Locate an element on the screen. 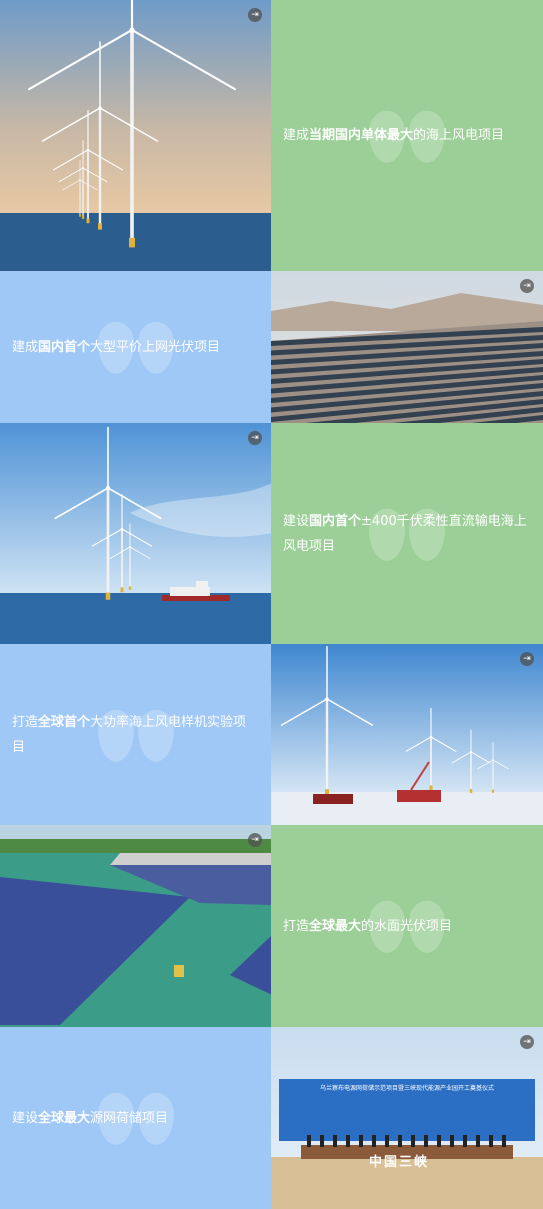 The width and height of the screenshot is (543, 1209). project-caption-panel: 打造全球首个大功率海上风电样机实验项目 is located at coordinates (135, 734).